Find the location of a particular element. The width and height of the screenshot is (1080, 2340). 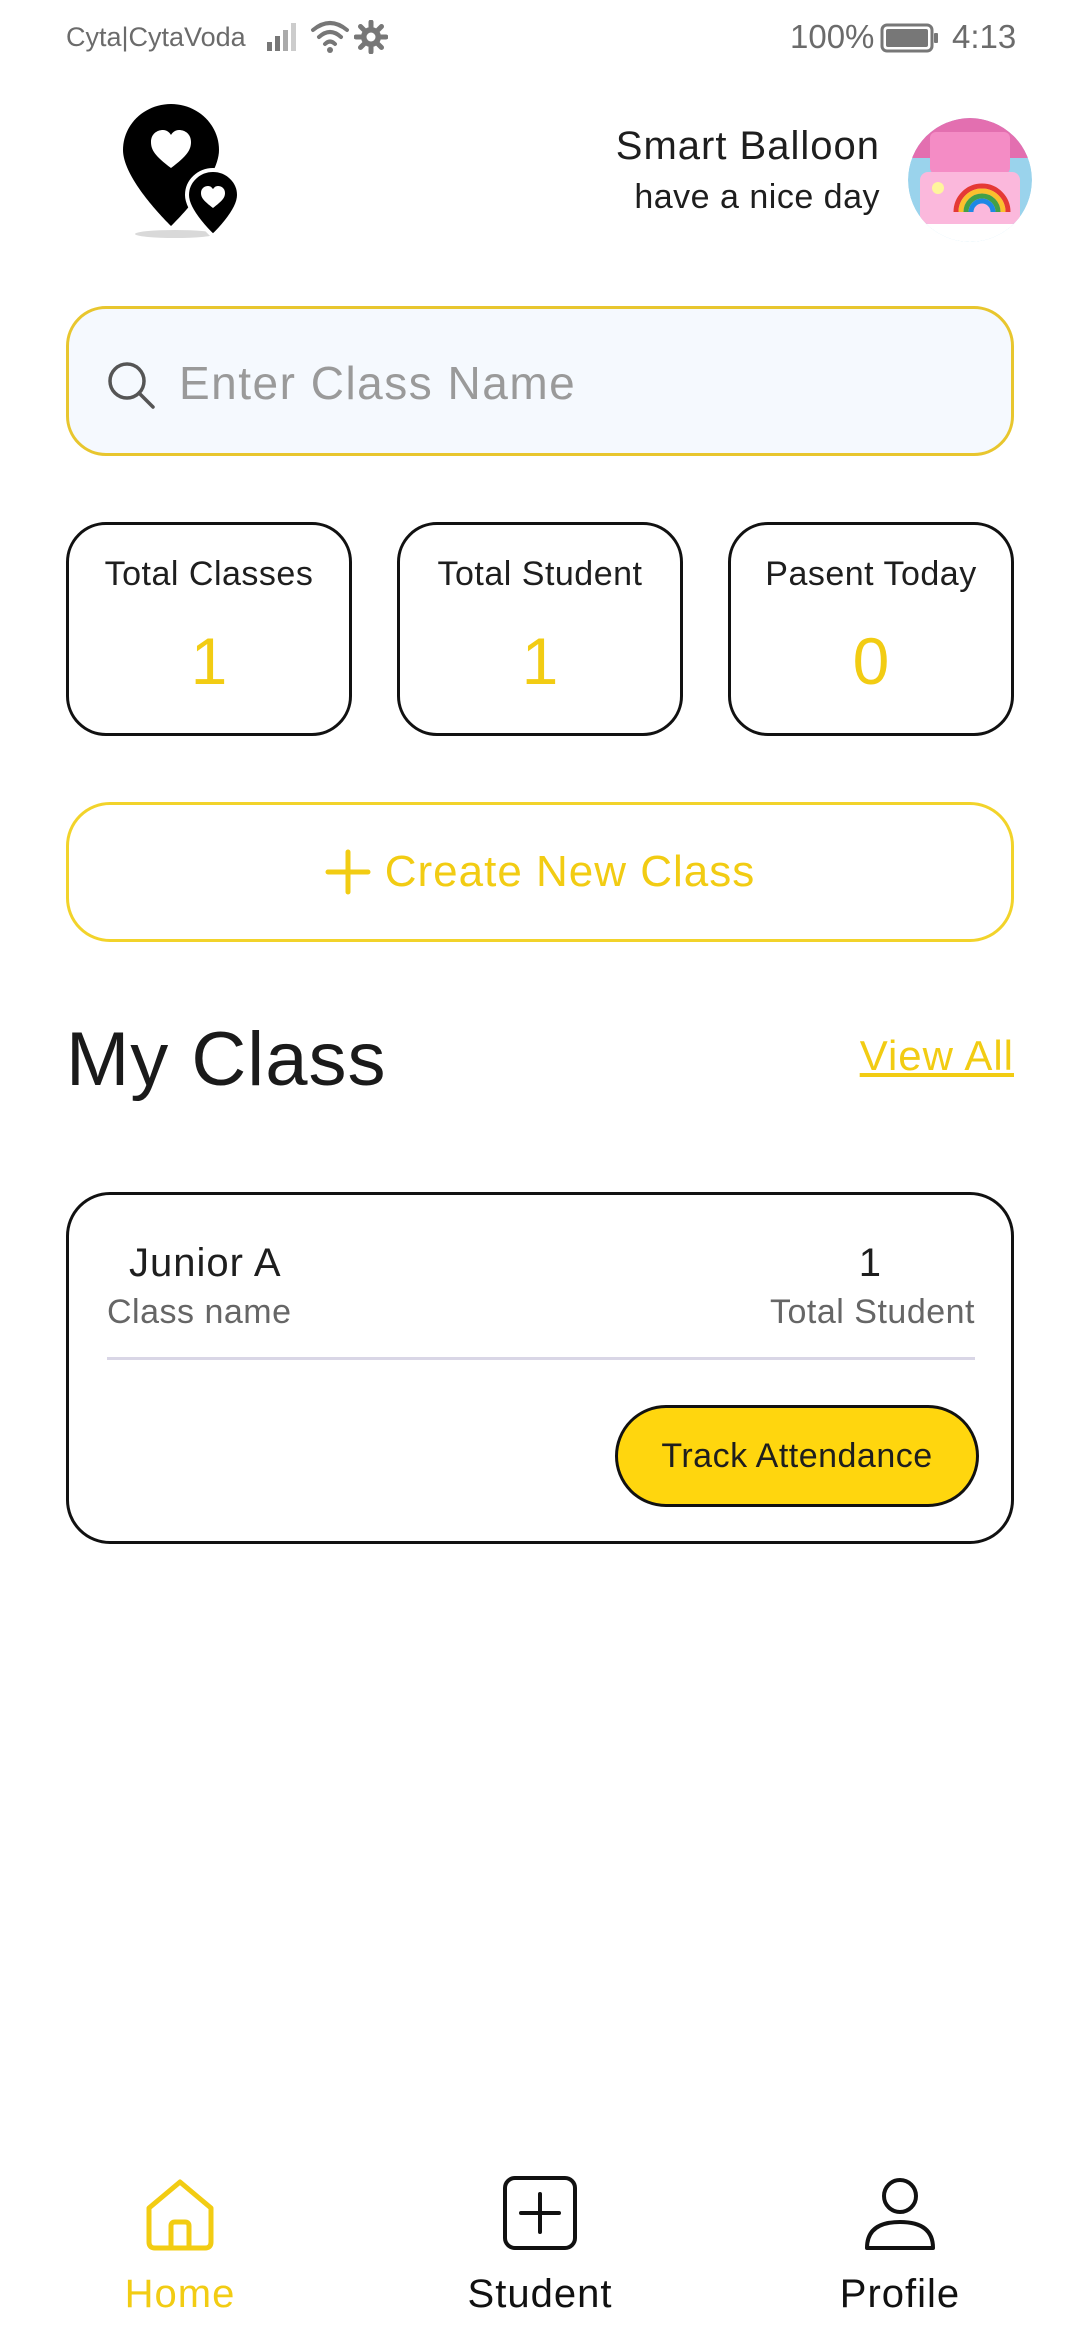

status-time: 4:13 is located at coordinates (984, 36).